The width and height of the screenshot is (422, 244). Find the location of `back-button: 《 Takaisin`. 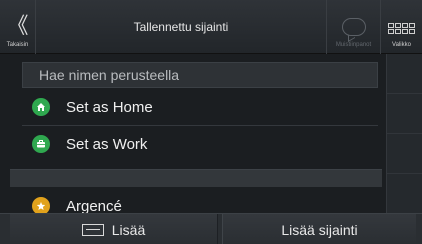

back-button: 《 Takaisin is located at coordinates (18, 27).